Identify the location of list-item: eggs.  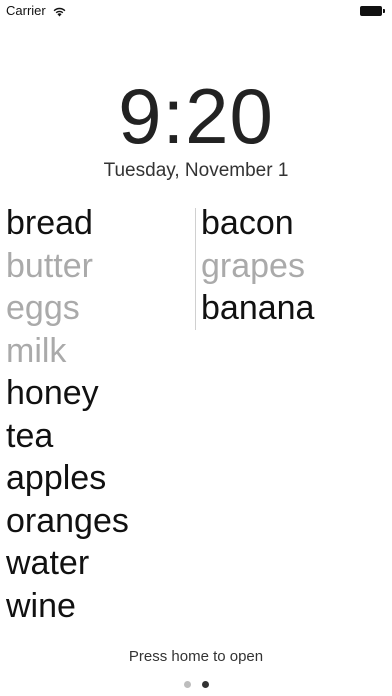
(98, 308).